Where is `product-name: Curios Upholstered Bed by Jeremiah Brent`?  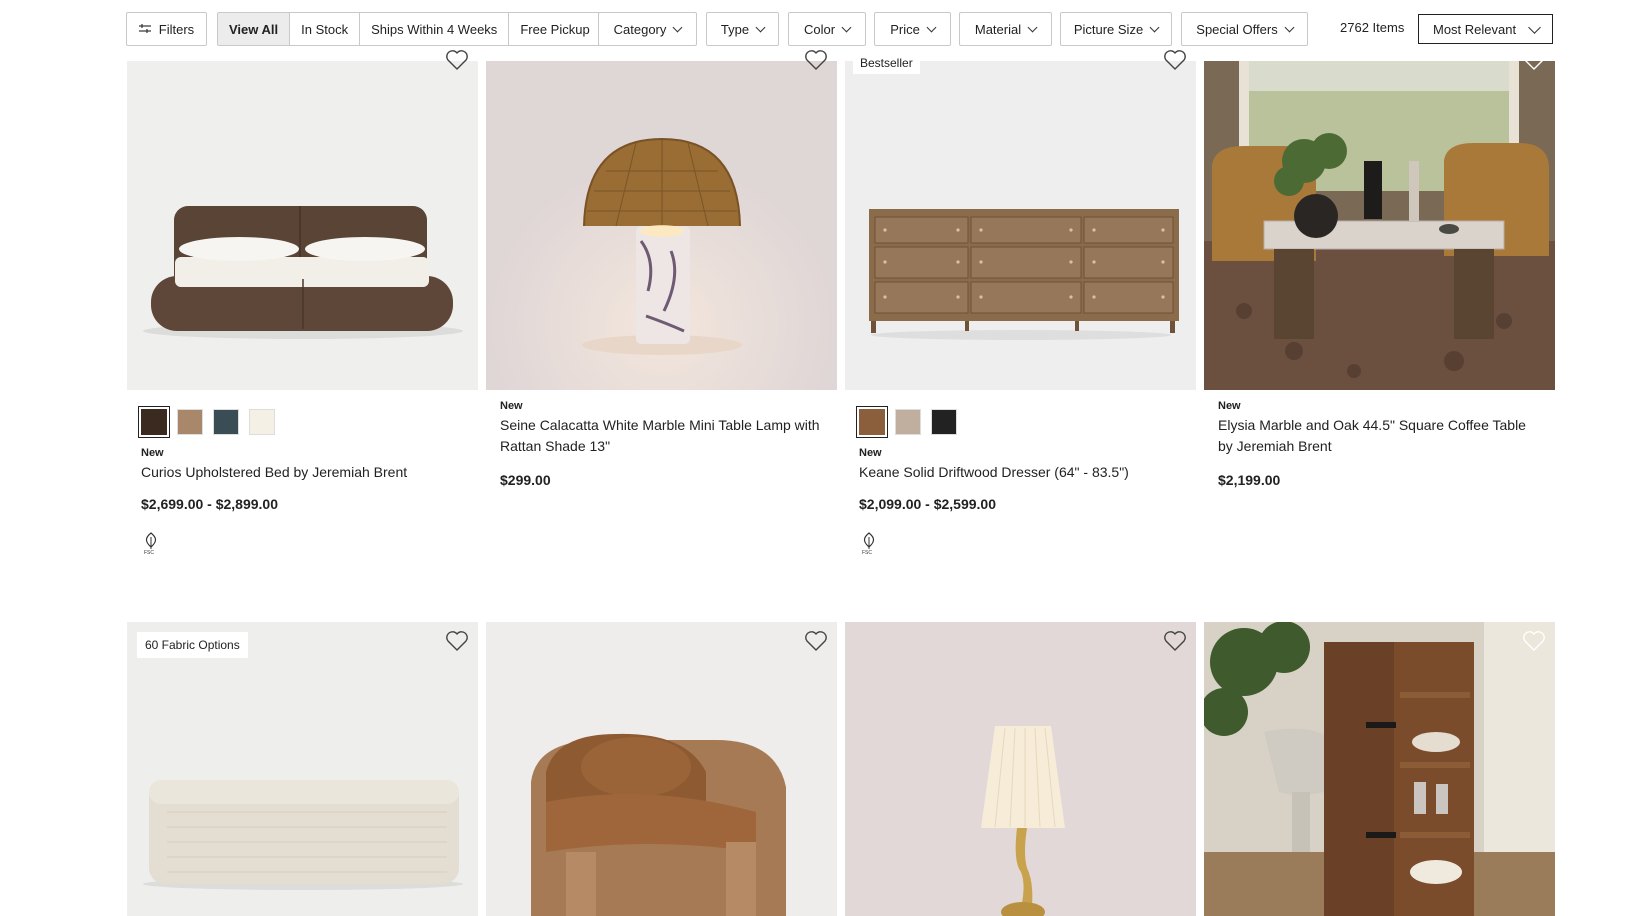 product-name: Curios Upholstered Bed by Jeremiah Brent is located at coordinates (301, 472).